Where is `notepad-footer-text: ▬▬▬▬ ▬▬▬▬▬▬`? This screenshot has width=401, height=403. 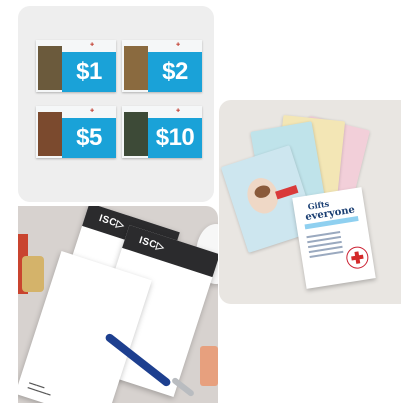
notepad-footer-text: ▬▬▬▬ ▬▬▬▬▬▬ is located at coordinates (39, 388).